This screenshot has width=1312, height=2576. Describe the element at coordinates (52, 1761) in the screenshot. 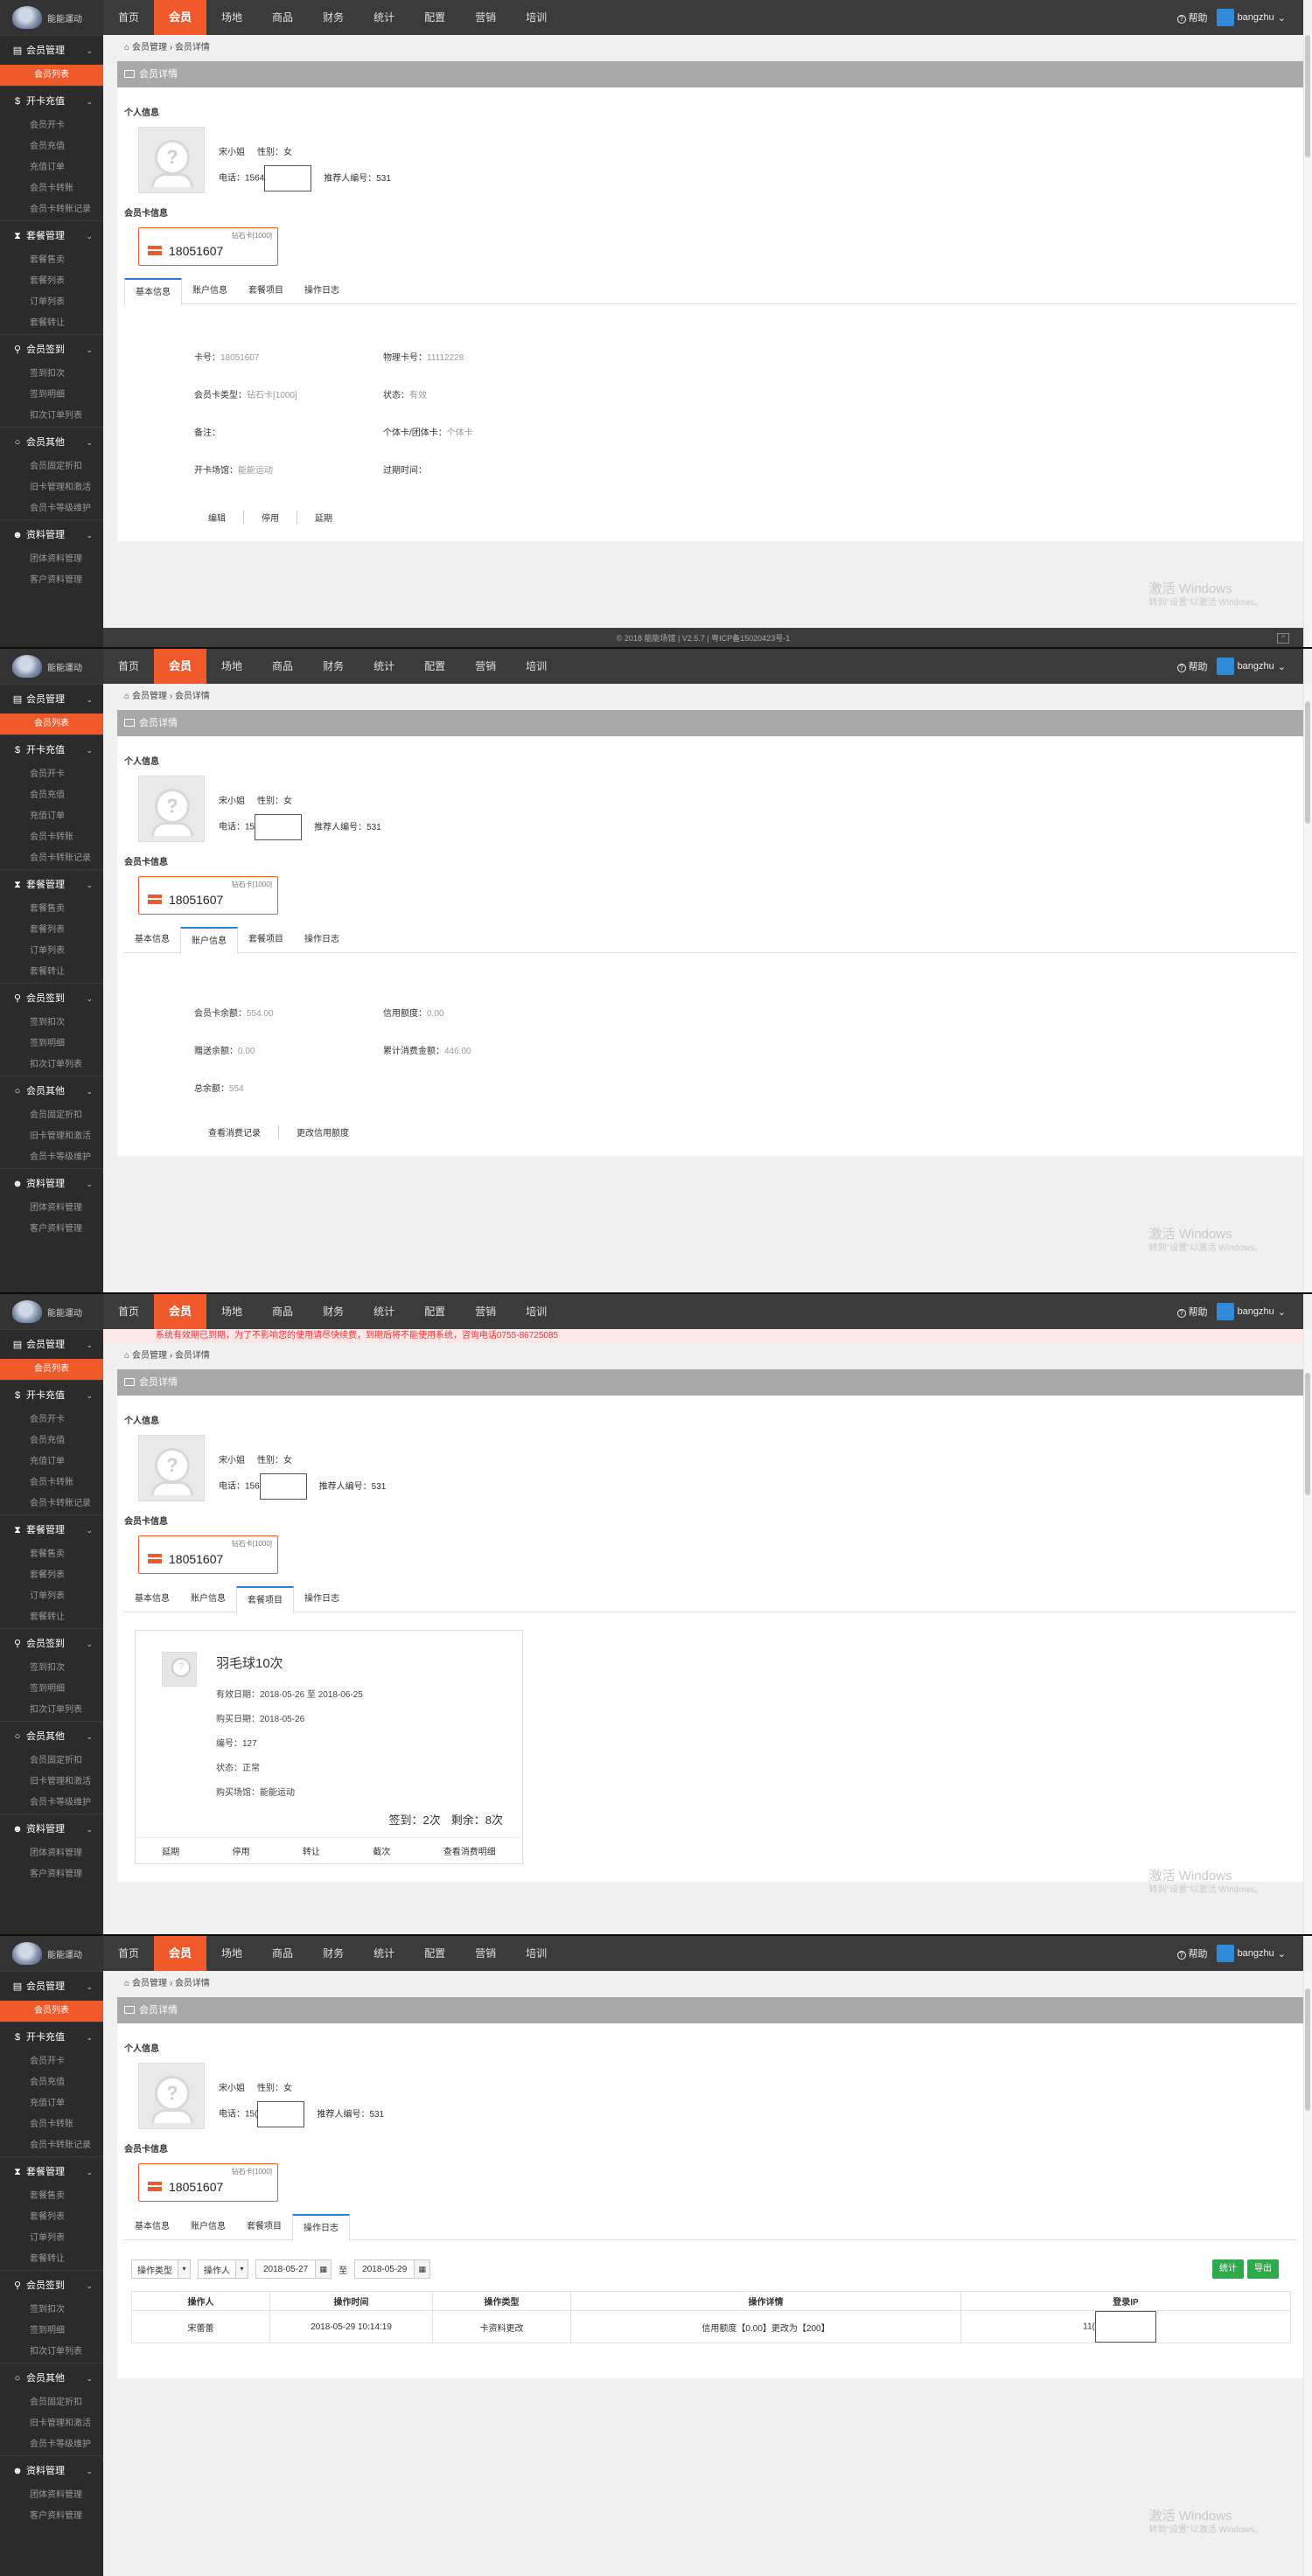

I see `sidebar-item: 会员固定折扣` at that location.